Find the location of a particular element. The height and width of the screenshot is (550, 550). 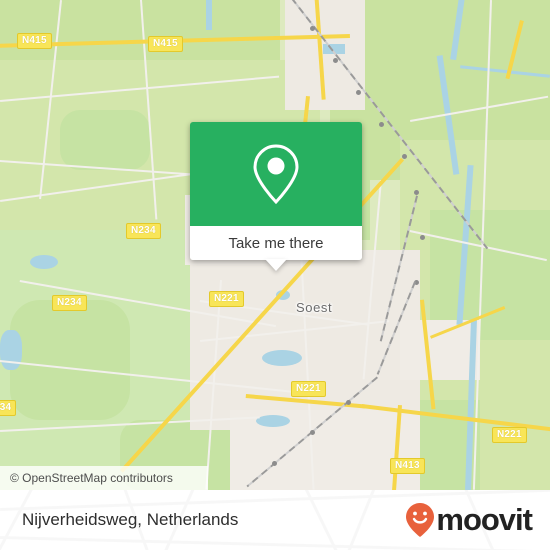

builtup-area is located at coordinates (440, 350).